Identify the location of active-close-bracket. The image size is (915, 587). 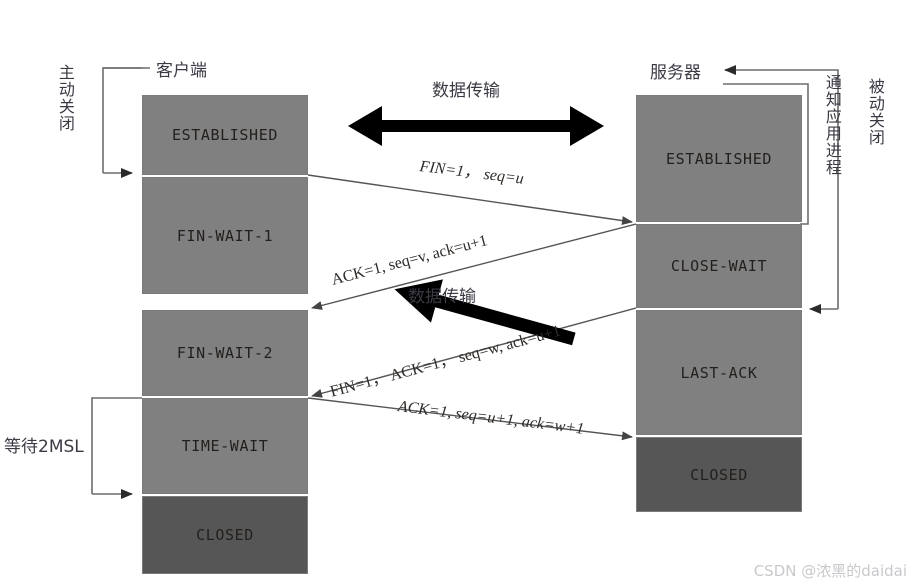
(122, 122).